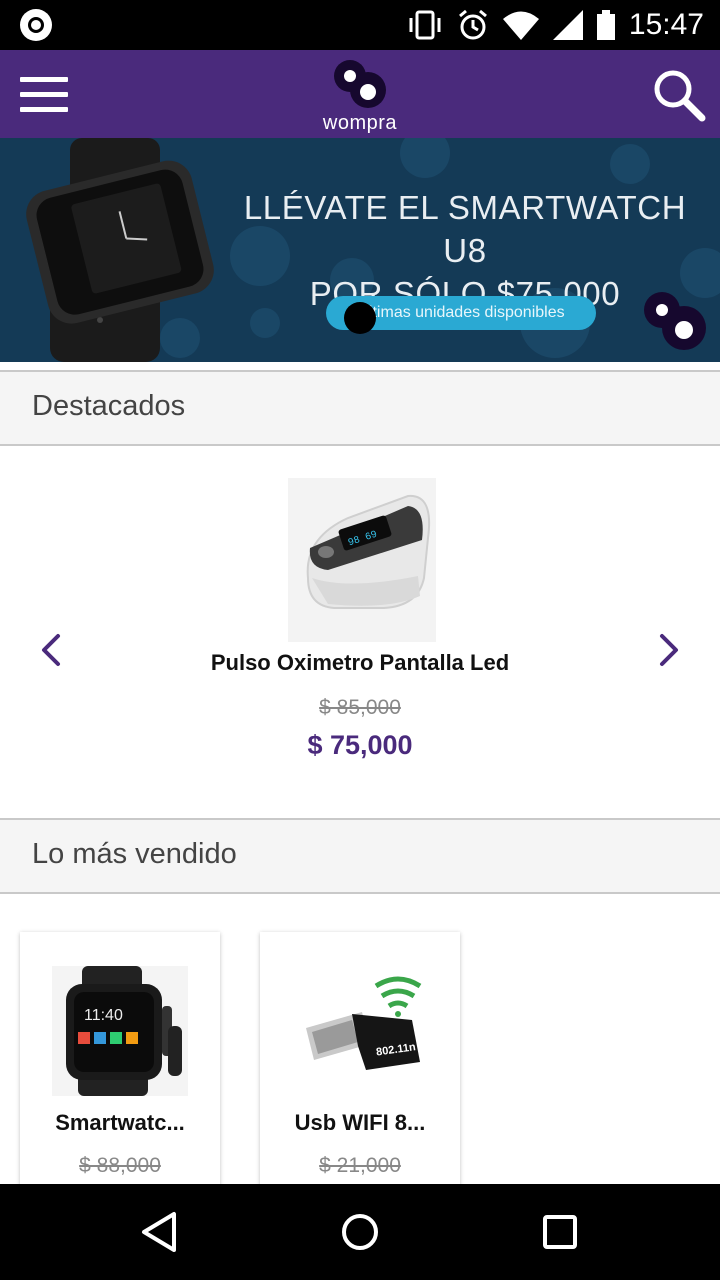  Describe the element at coordinates (605, 25) in the screenshot. I see `battery-icon` at that location.